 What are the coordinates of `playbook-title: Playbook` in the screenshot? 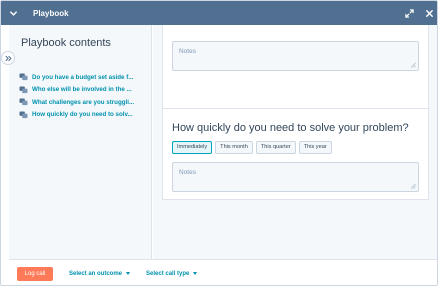 It's located at (51, 13).